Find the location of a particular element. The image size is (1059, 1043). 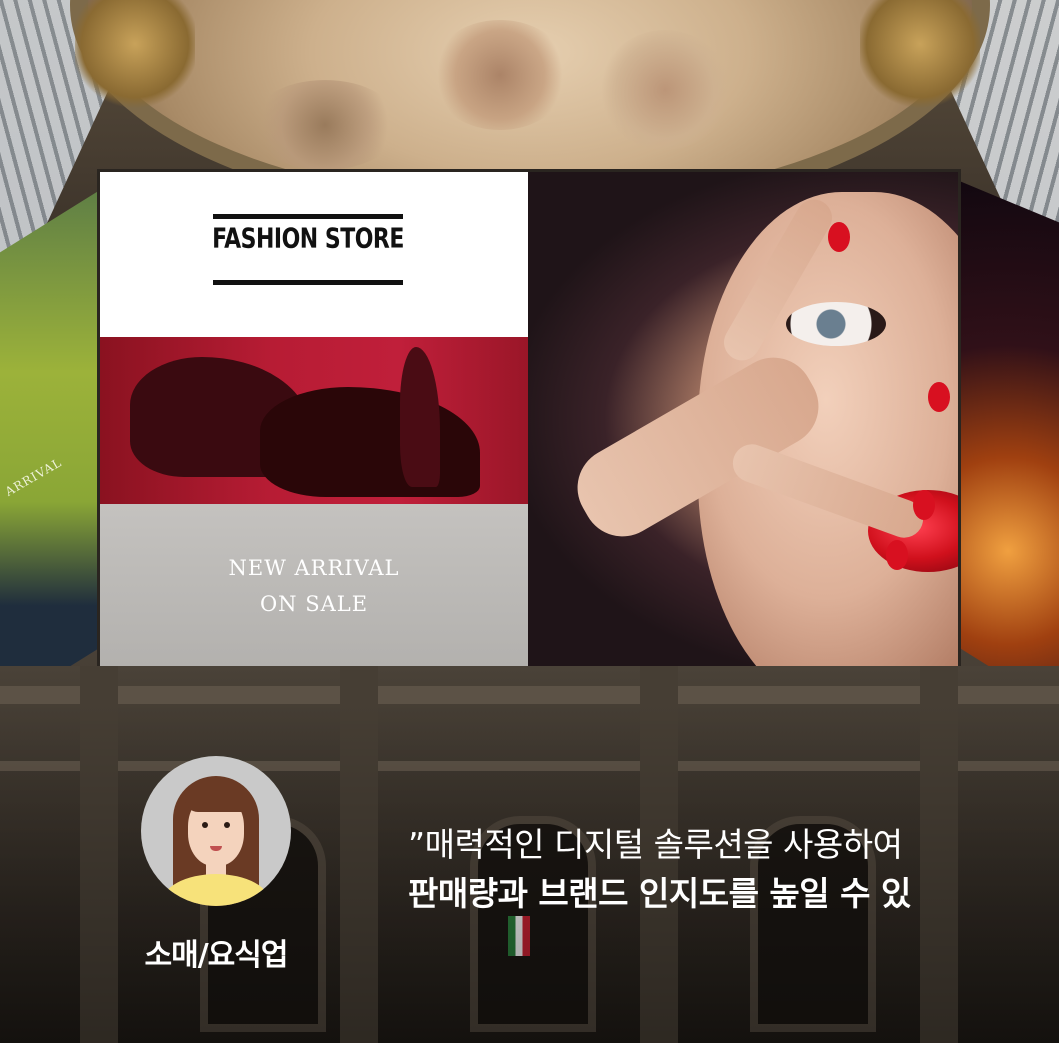

side-screen-right is located at coordinates (1008, 445).